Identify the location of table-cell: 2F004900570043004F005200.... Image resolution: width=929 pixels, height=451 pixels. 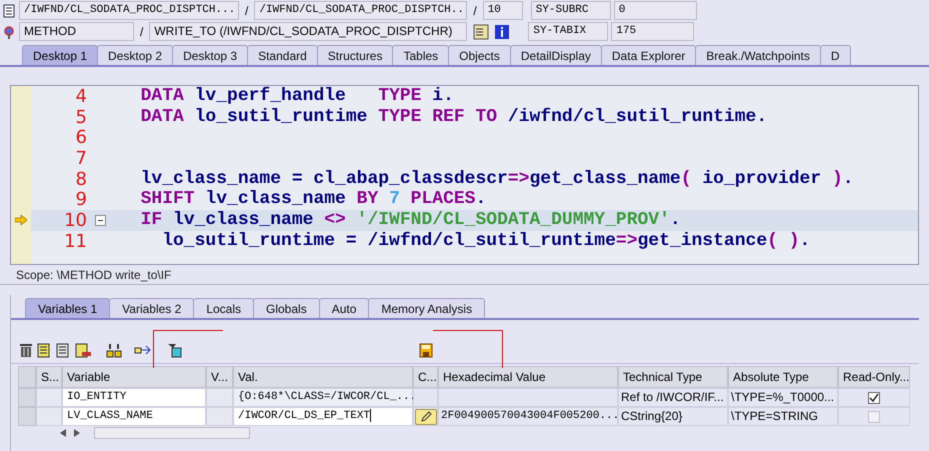
(528, 416).